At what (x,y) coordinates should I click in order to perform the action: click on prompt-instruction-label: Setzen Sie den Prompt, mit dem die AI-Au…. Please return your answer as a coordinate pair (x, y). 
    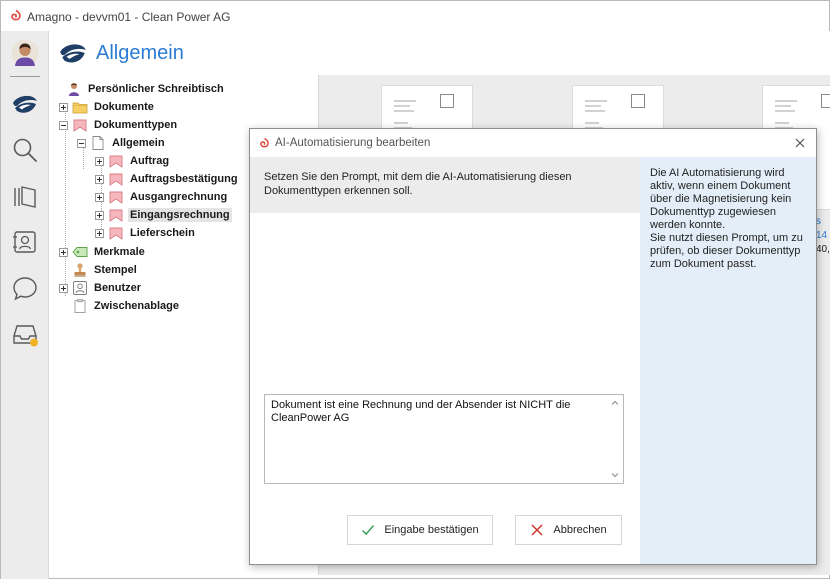
    Looking at the image, I should click on (418, 184).